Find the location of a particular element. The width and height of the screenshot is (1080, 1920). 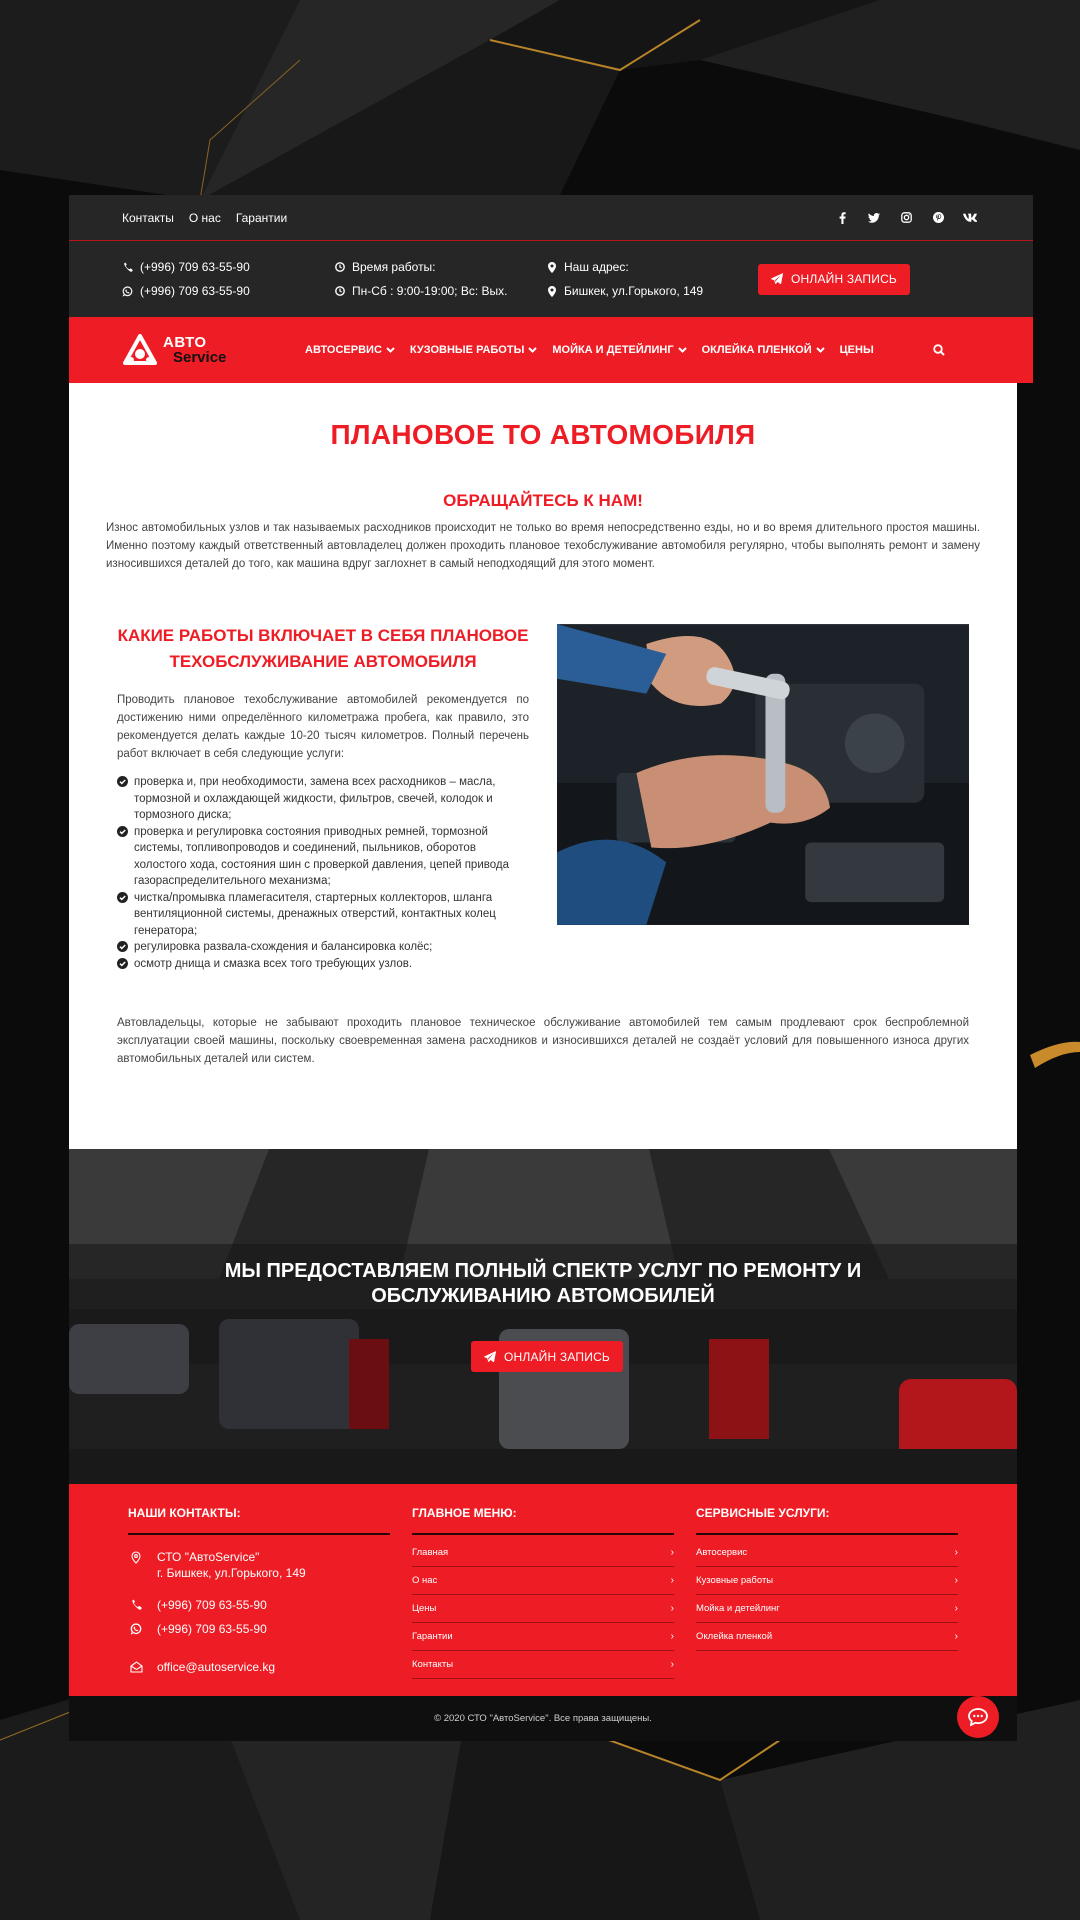

footer-menu-item: О нас › is located at coordinates (543, 1581).